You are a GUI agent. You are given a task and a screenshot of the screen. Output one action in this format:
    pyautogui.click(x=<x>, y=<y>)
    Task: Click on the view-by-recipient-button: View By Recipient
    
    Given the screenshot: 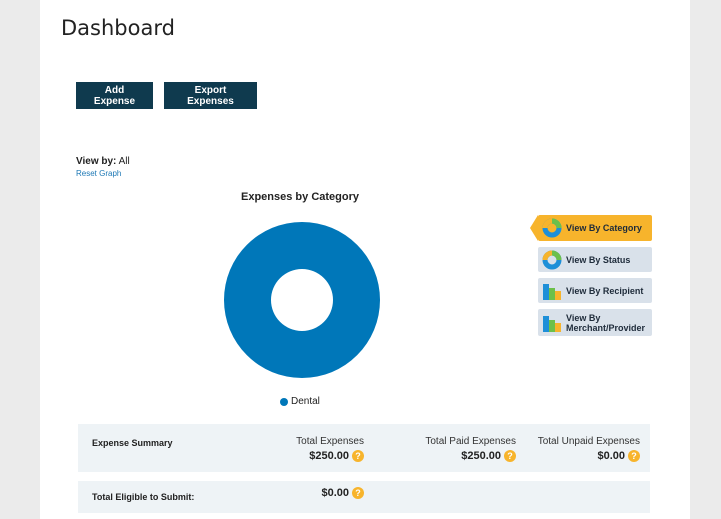 What is the action you would take?
    pyautogui.click(x=595, y=290)
    